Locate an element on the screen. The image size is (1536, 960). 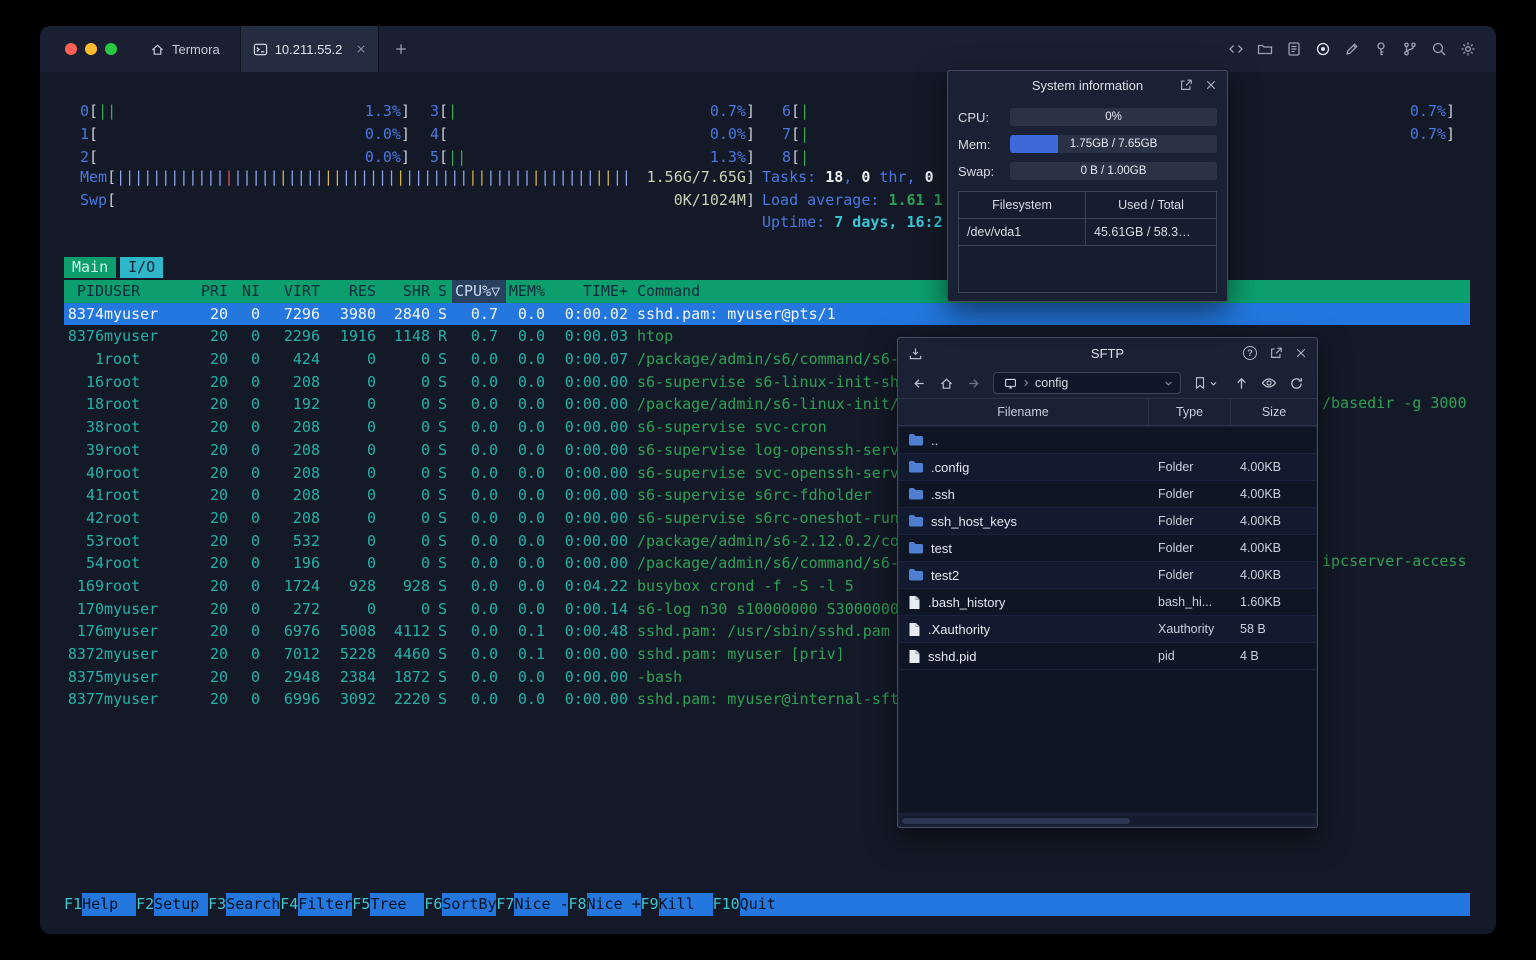
sftp-file-row: .Xauthority Xauthority 58 B is located at coordinates (1107, 629).